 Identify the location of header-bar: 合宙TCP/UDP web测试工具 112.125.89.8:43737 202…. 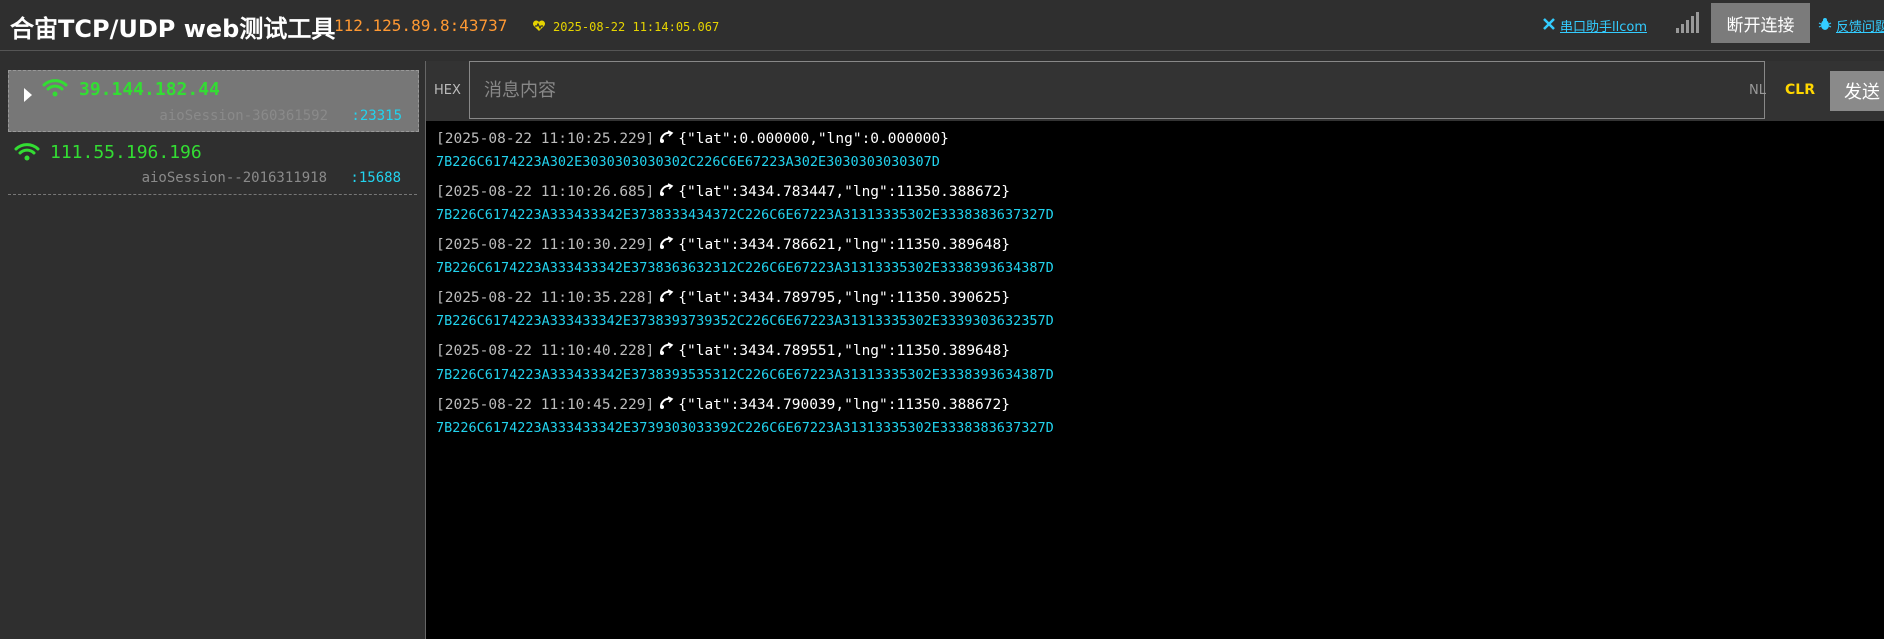
(942, 25).